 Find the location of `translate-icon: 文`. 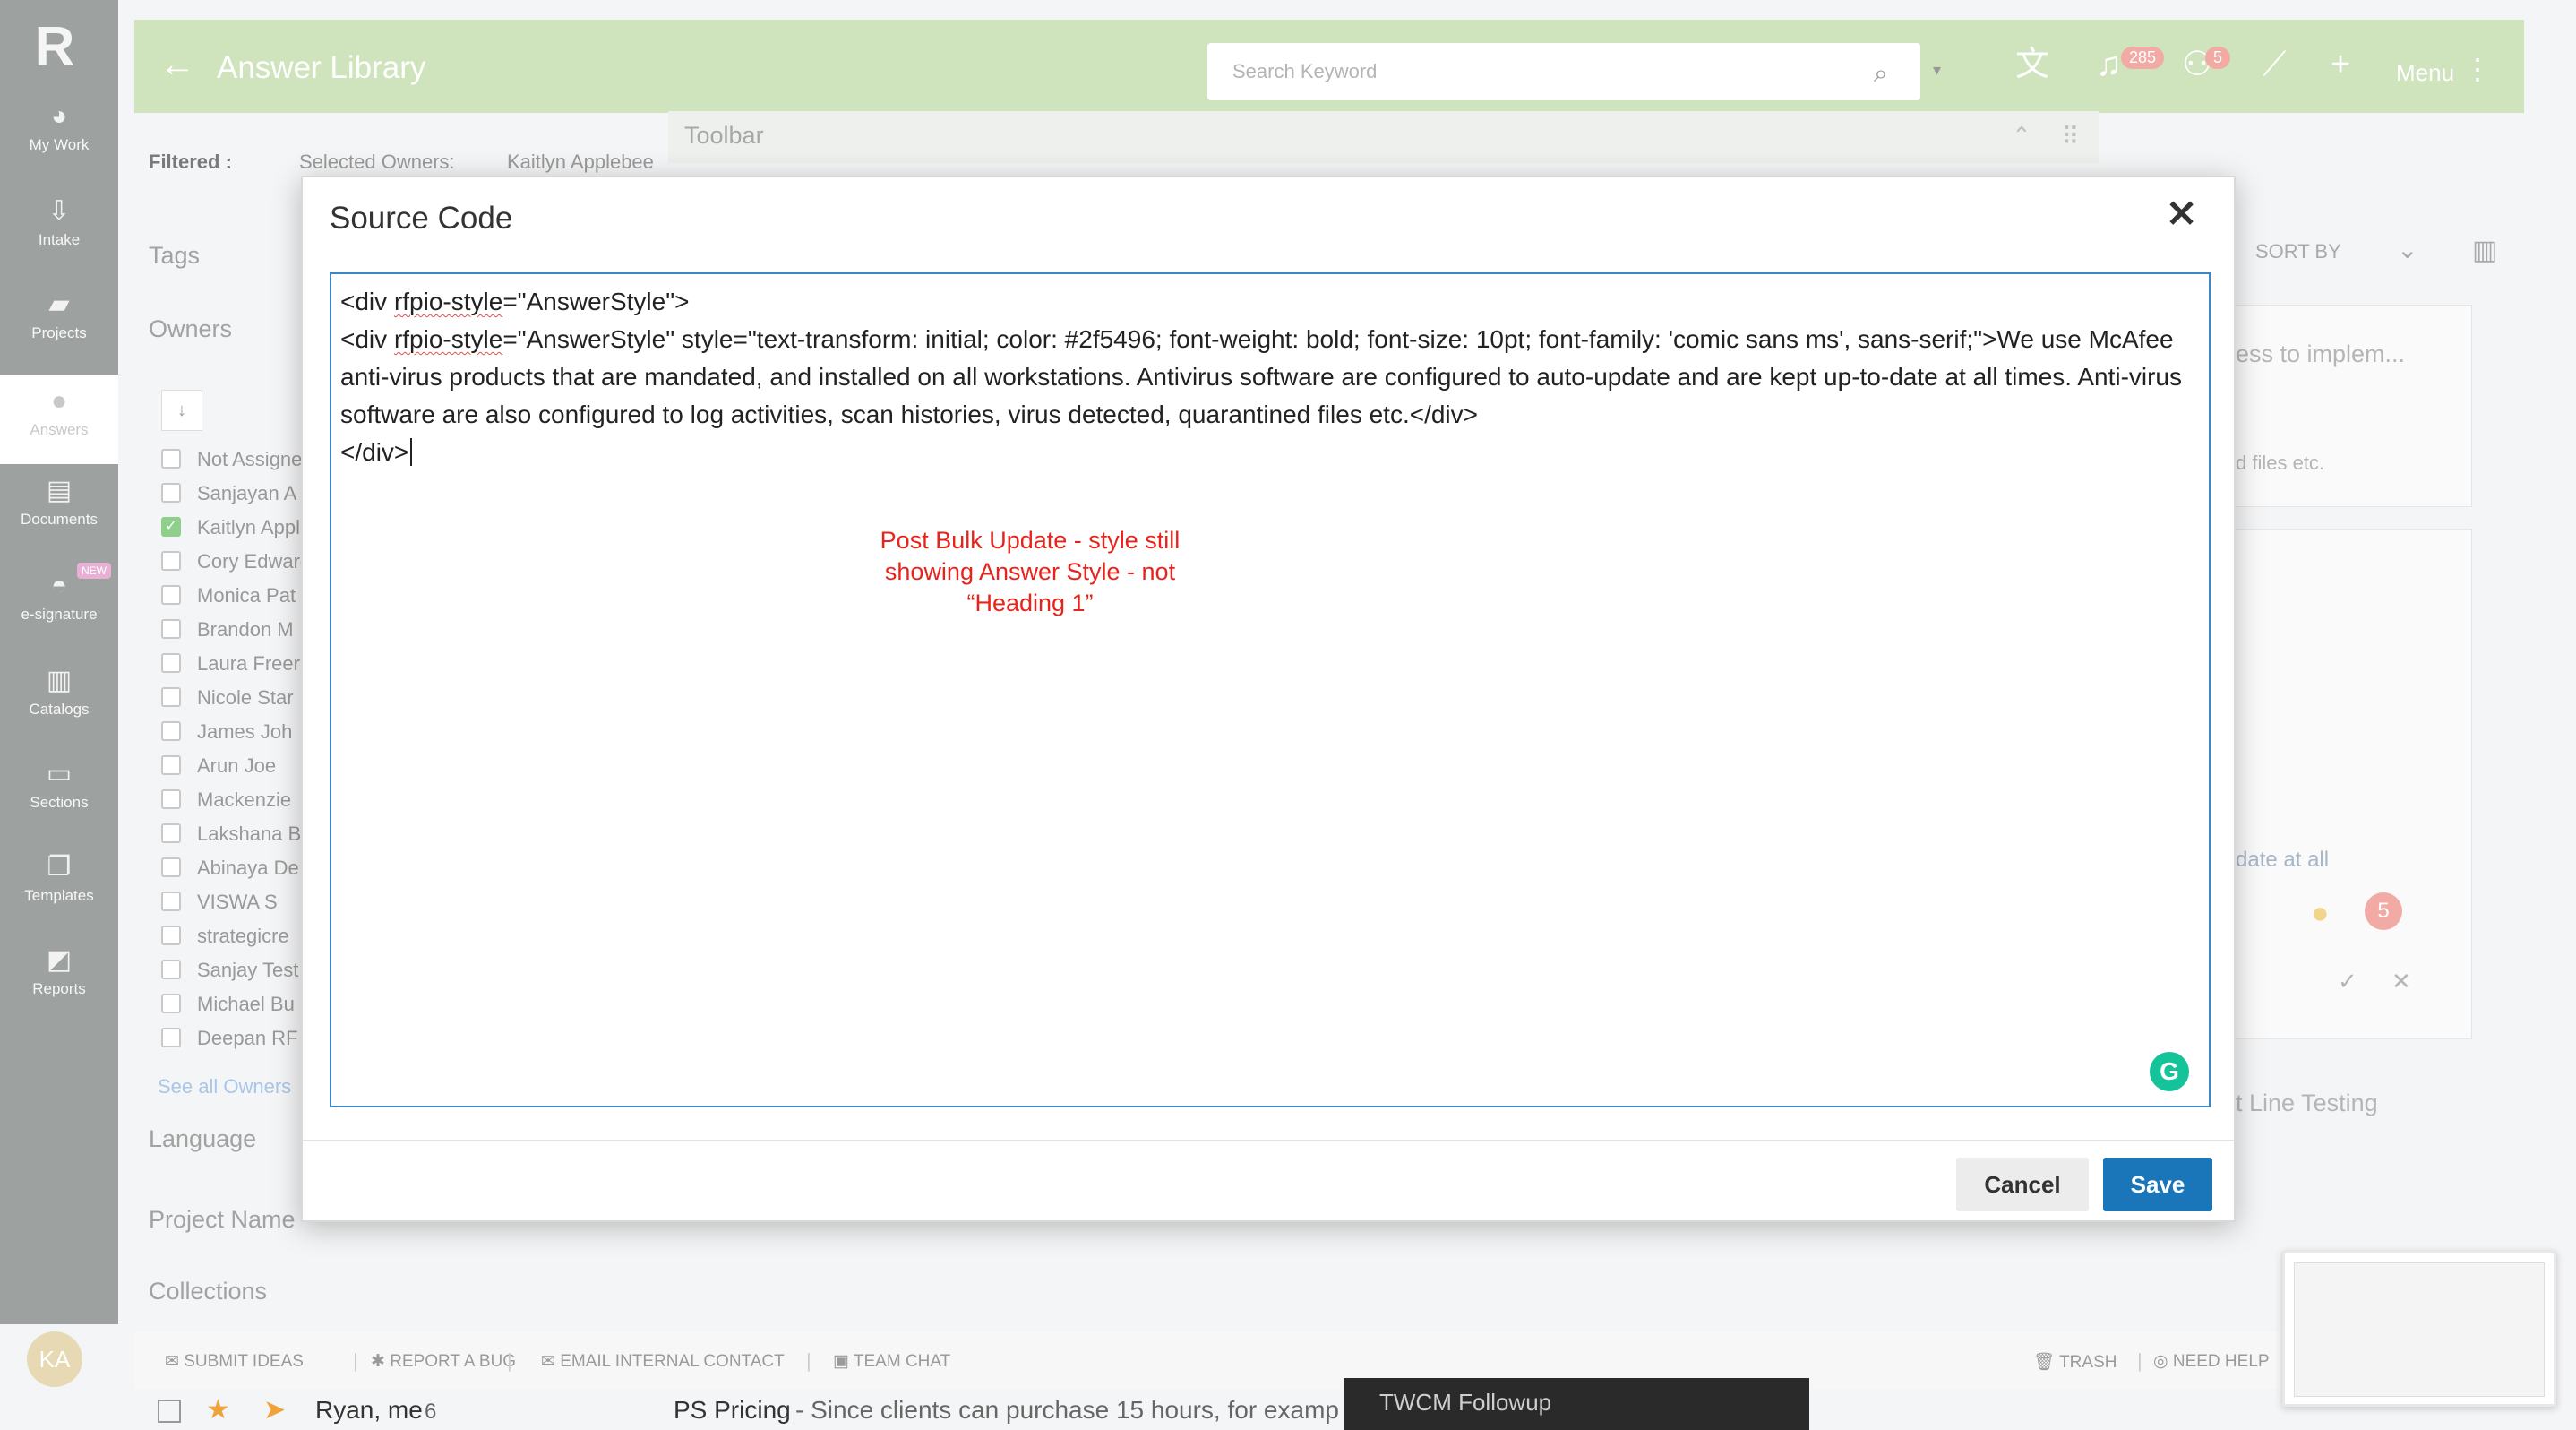

translate-icon: 文 is located at coordinates (2032, 64).